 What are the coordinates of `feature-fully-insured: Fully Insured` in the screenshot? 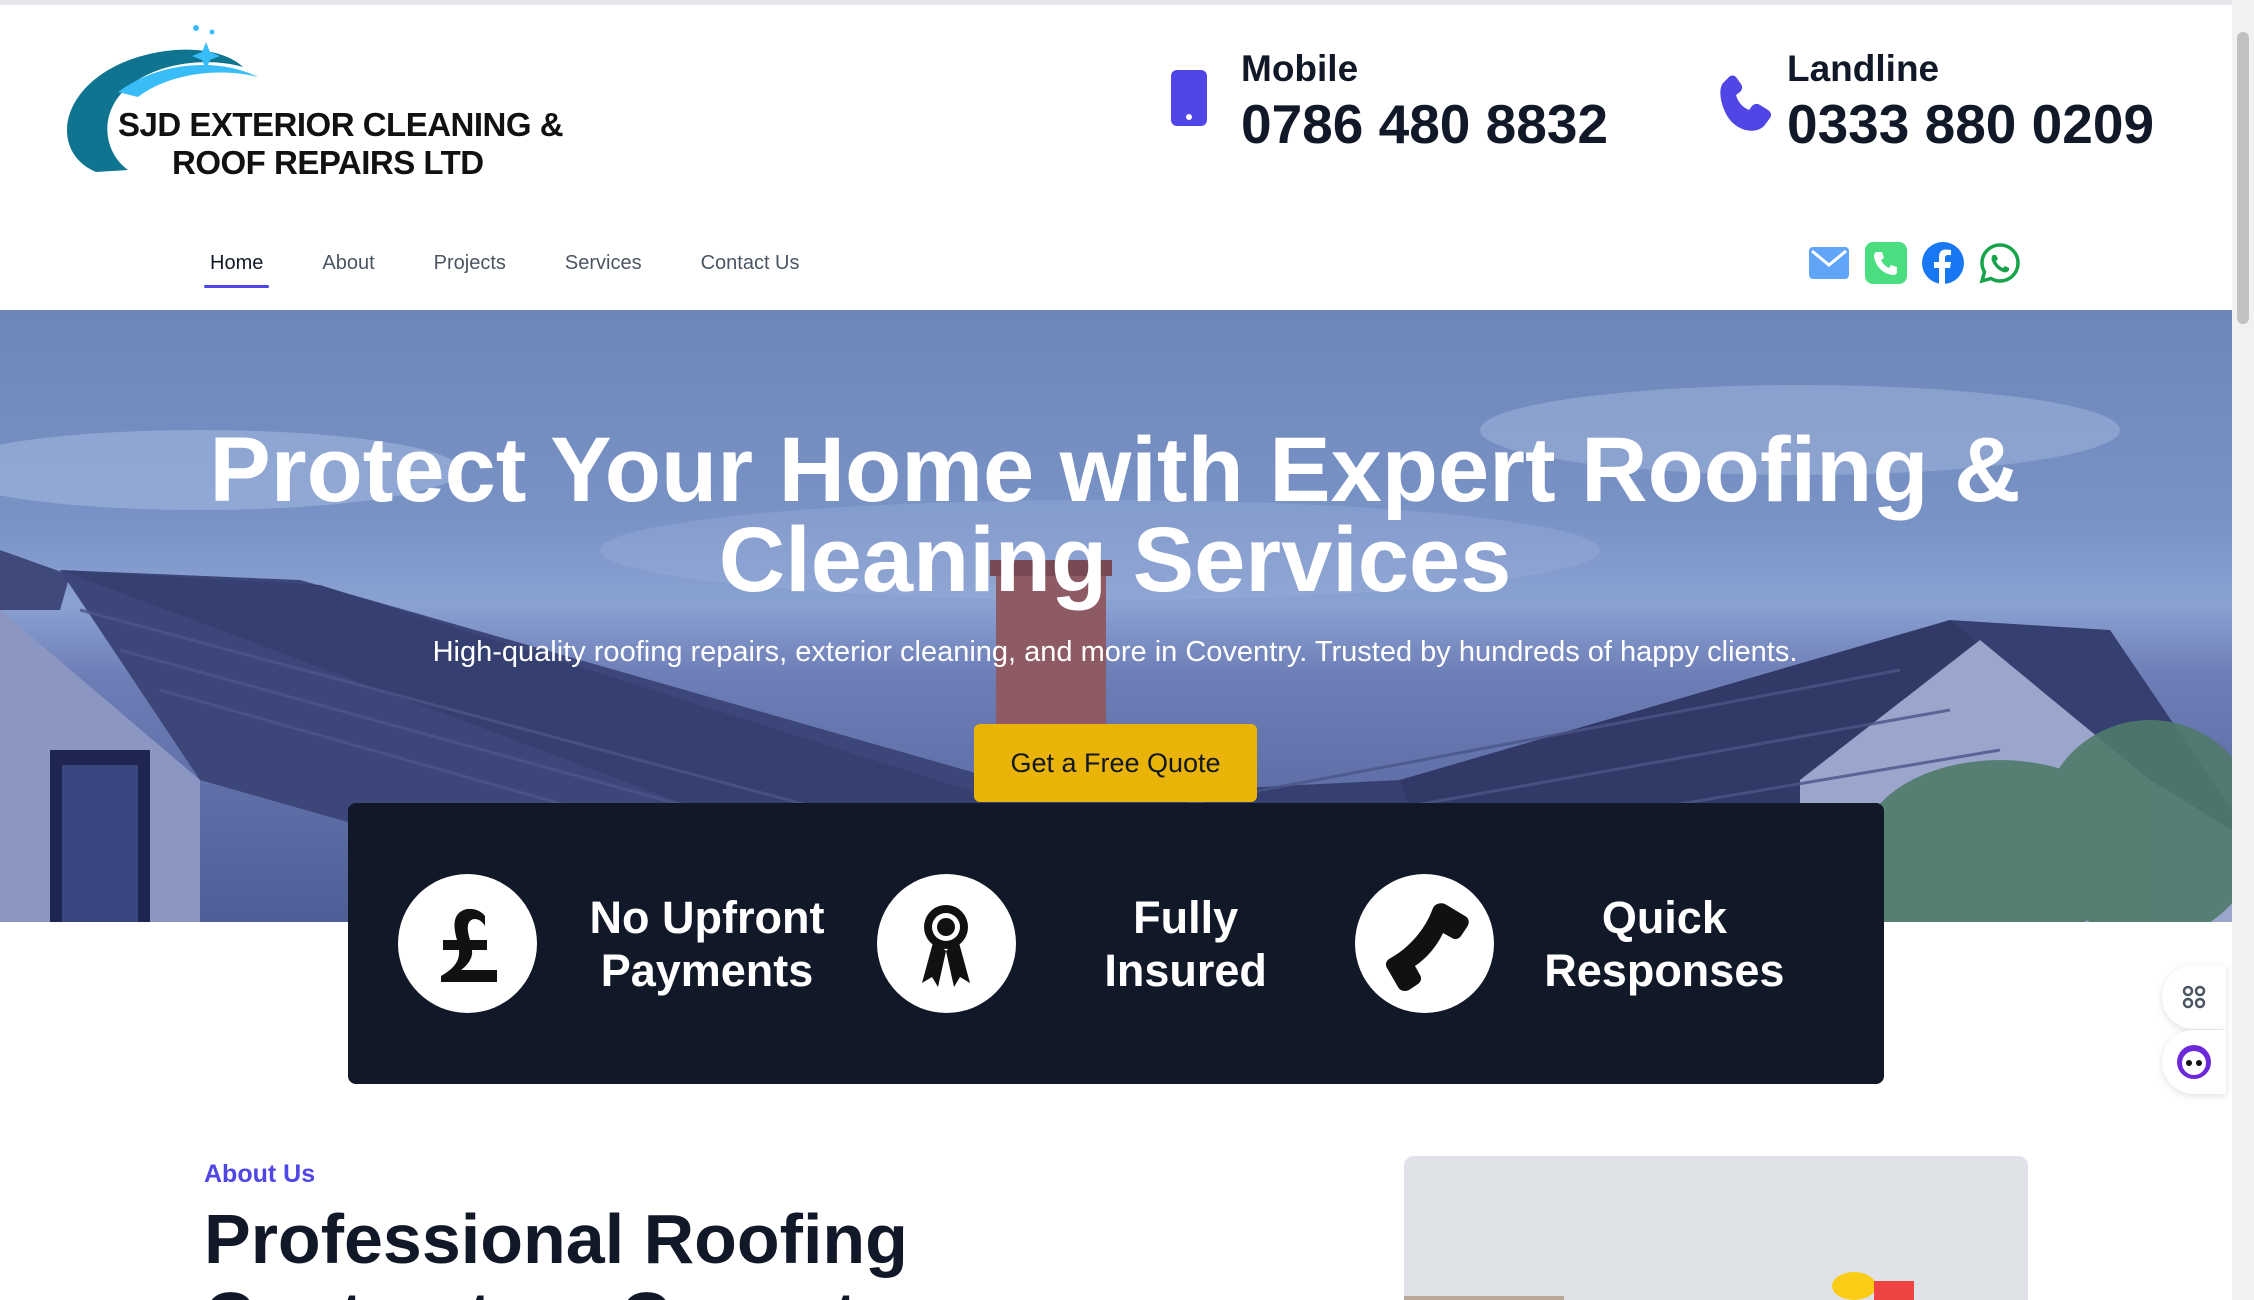 It's located at (1116, 943).